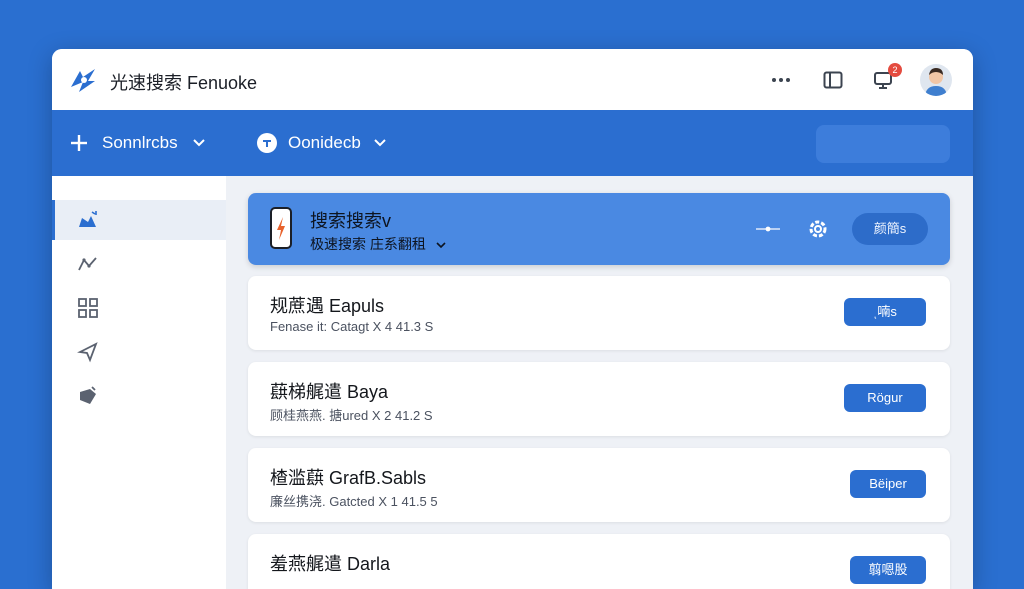 Image resolution: width=1024 pixels, height=589 pixels. I want to click on app-logo-icon, so click(83, 80).